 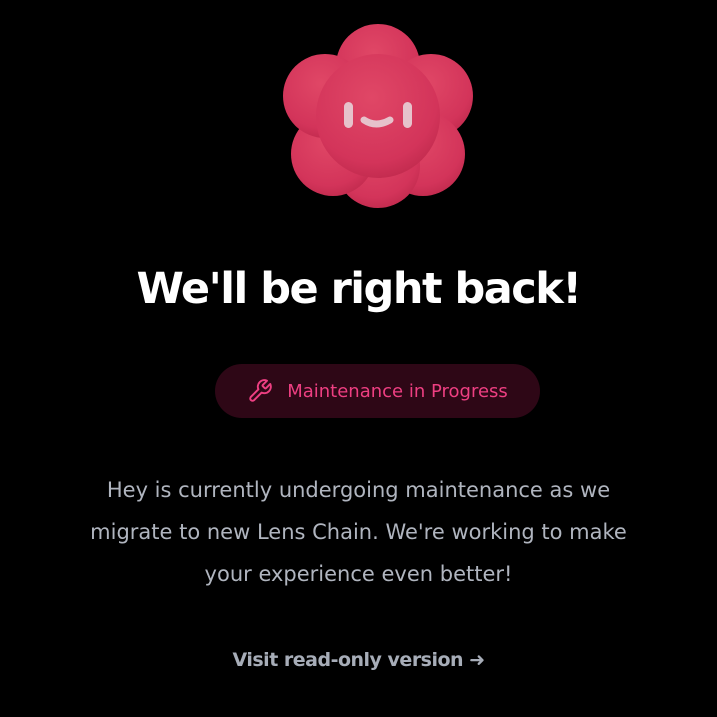 I want to click on arrow-right-icon: ➜, so click(x=477, y=660).